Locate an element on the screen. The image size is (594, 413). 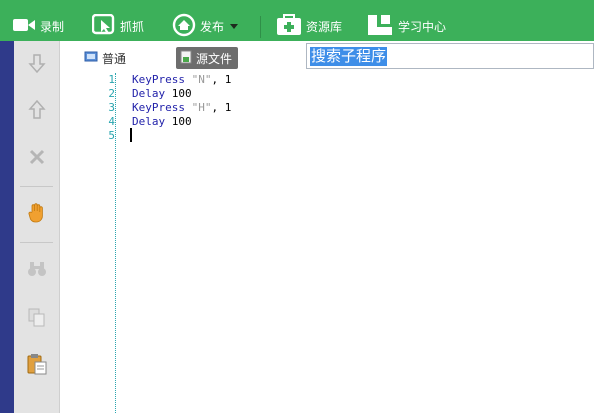
move-down-button is located at coordinates (37, 64).